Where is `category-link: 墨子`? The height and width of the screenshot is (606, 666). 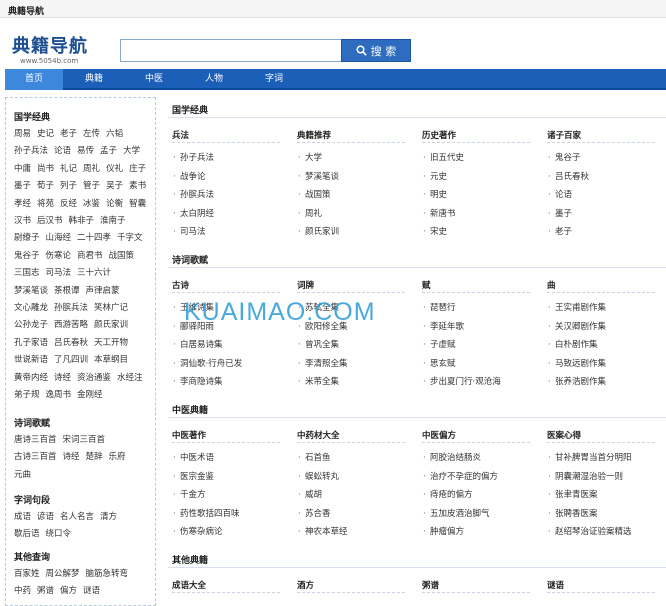 category-link: 墨子 is located at coordinates (604, 214).